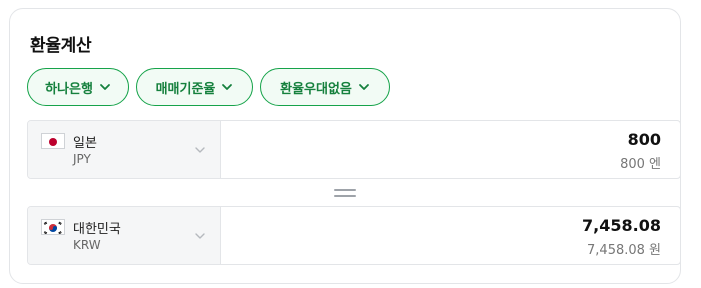 The width and height of the screenshot is (701, 288). What do you see at coordinates (640, 164) in the screenshot?
I see `from-amount-readout: 800 엔` at bounding box center [640, 164].